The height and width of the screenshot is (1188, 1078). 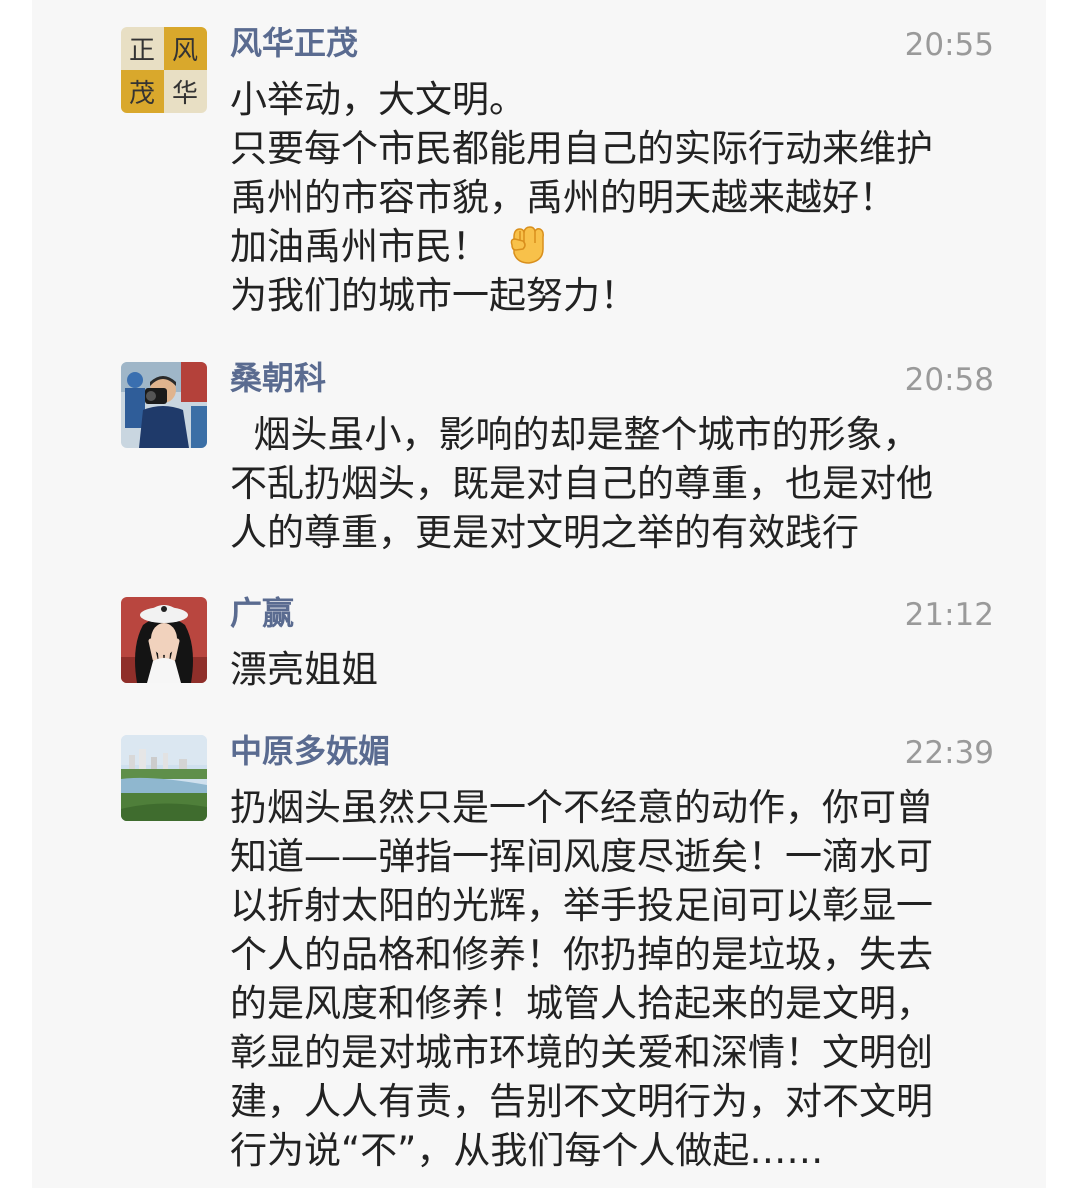 What do you see at coordinates (949, 380) in the screenshot?
I see `comment-time: 20:58` at bounding box center [949, 380].